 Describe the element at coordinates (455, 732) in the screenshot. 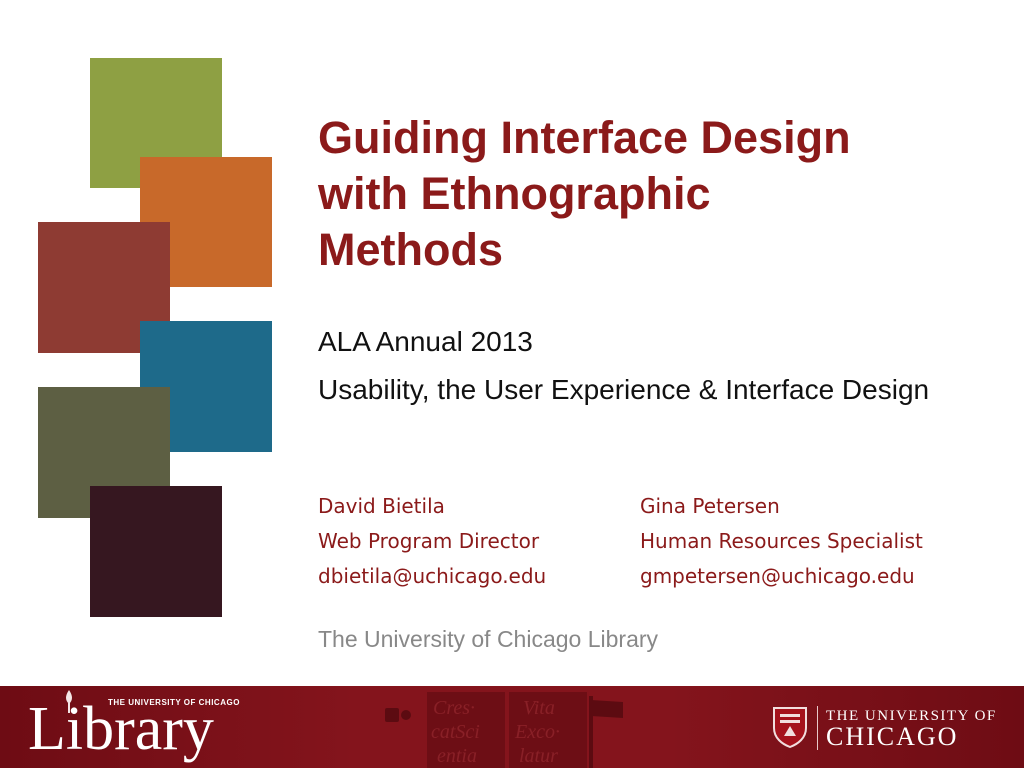

I see `svg-text: catSci` at that location.